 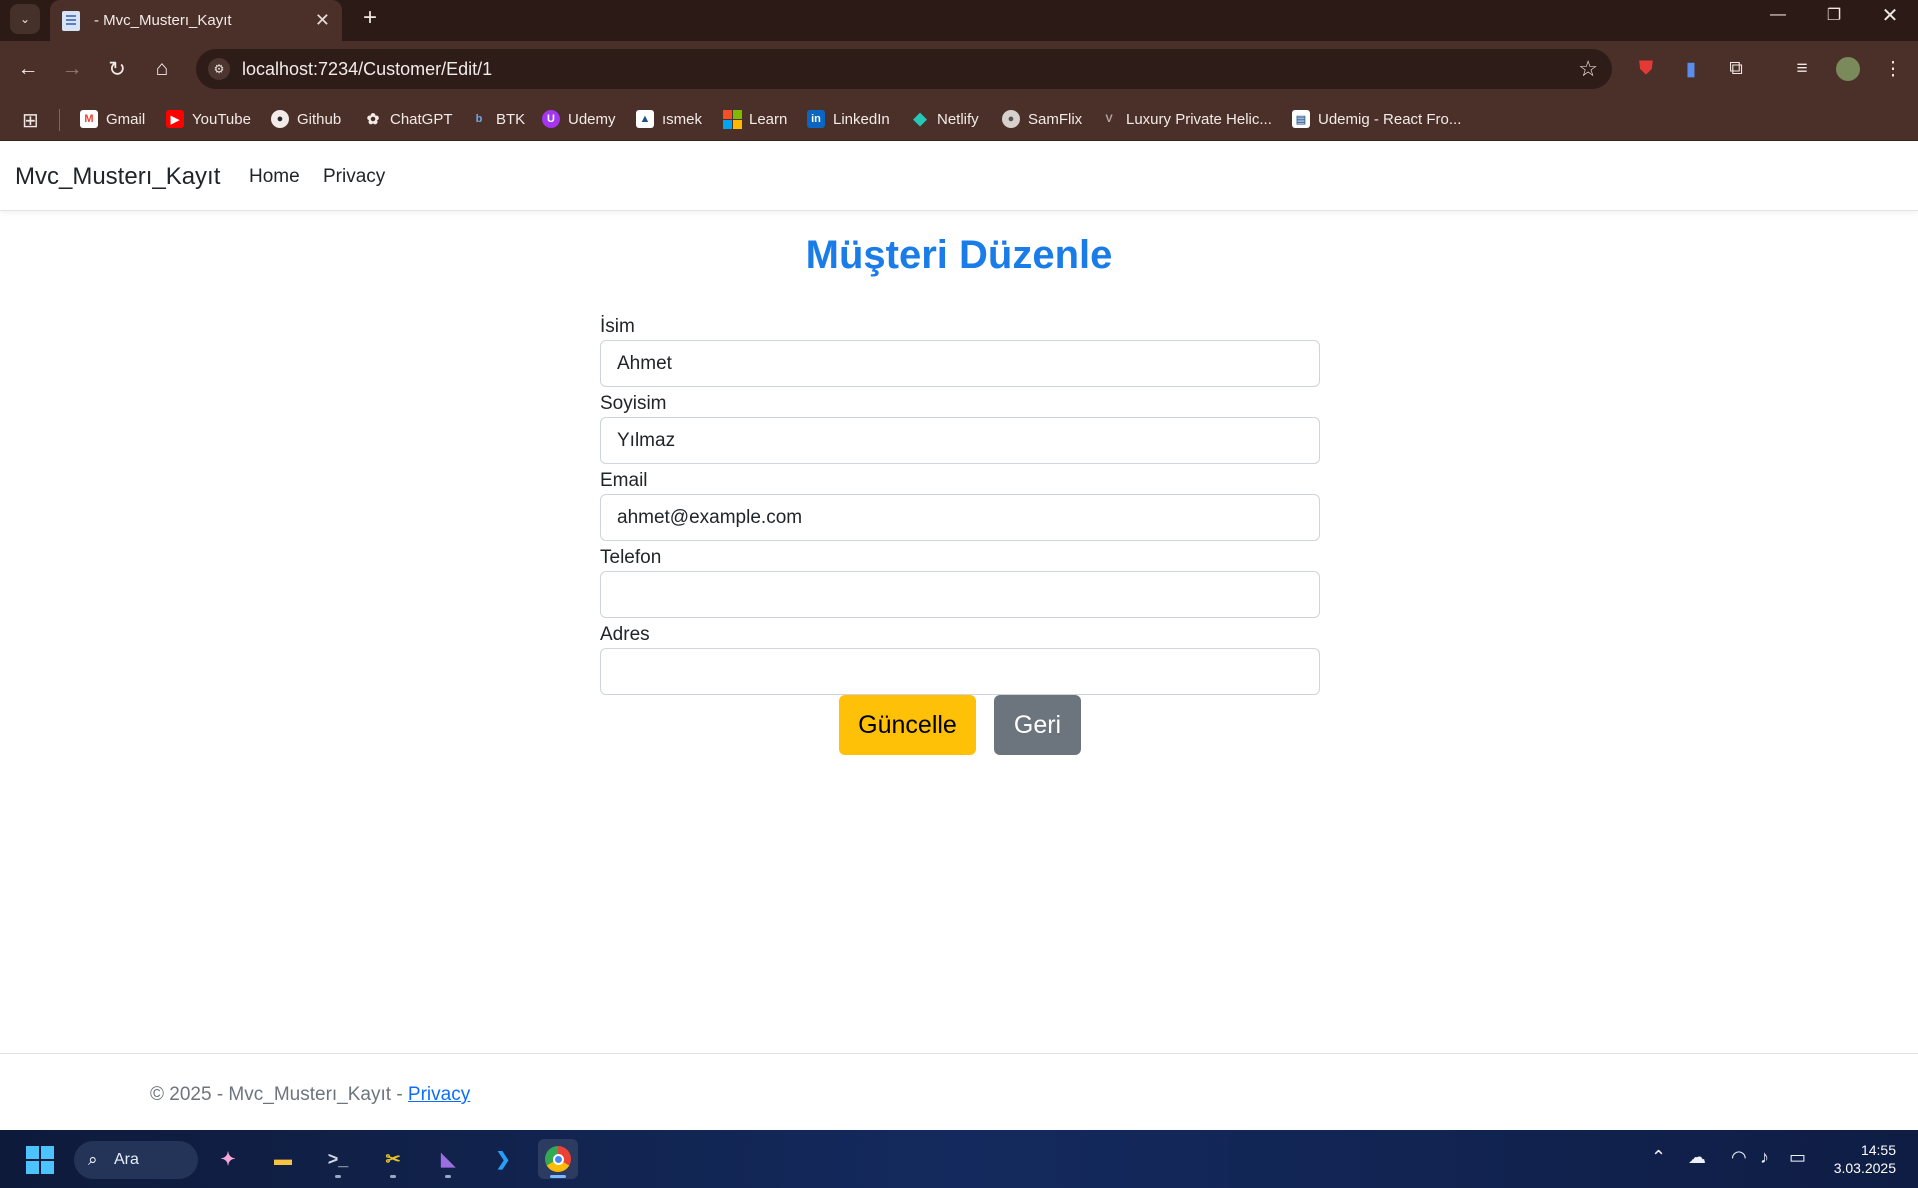 What do you see at coordinates (25, 19) in the screenshot?
I see `tab-search-chevron-icon: ⌄` at bounding box center [25, 19].